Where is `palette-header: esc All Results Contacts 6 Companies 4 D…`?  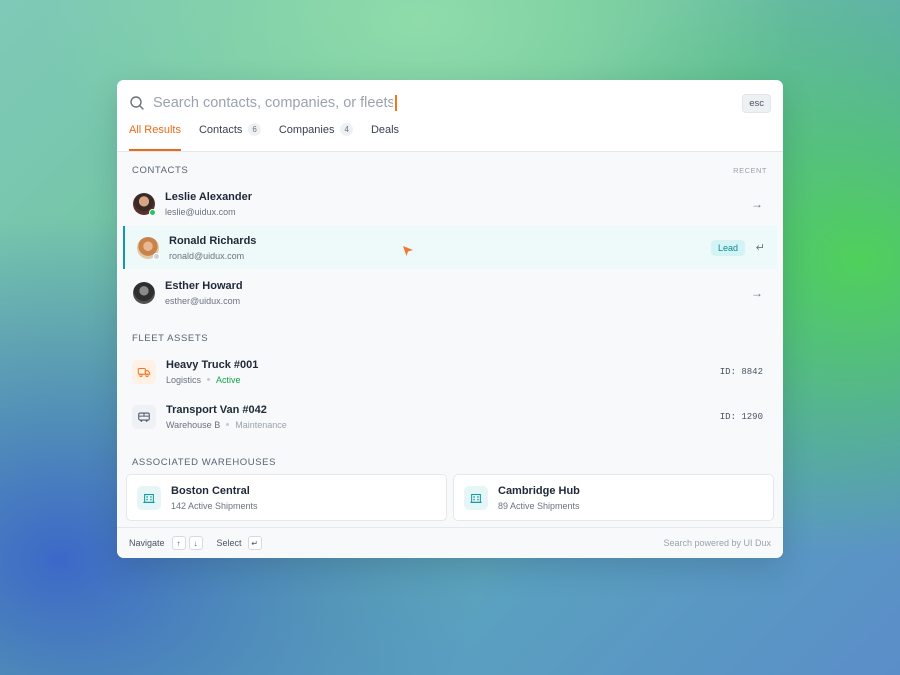 palette-header: esc All Results Contacts 6 Companies 4 D… is located at coordinates (450, 116).